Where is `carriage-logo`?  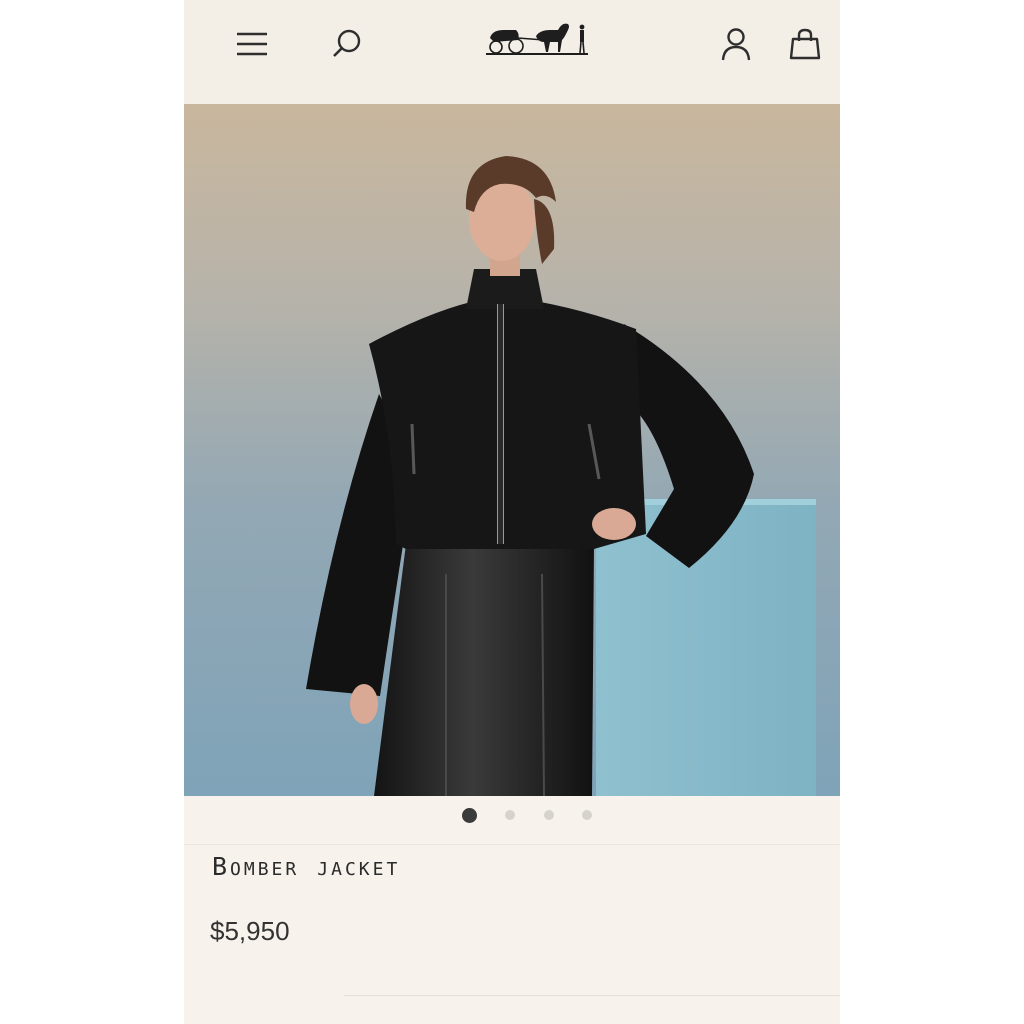 carriage-logo is located at coordinates (538, 39).